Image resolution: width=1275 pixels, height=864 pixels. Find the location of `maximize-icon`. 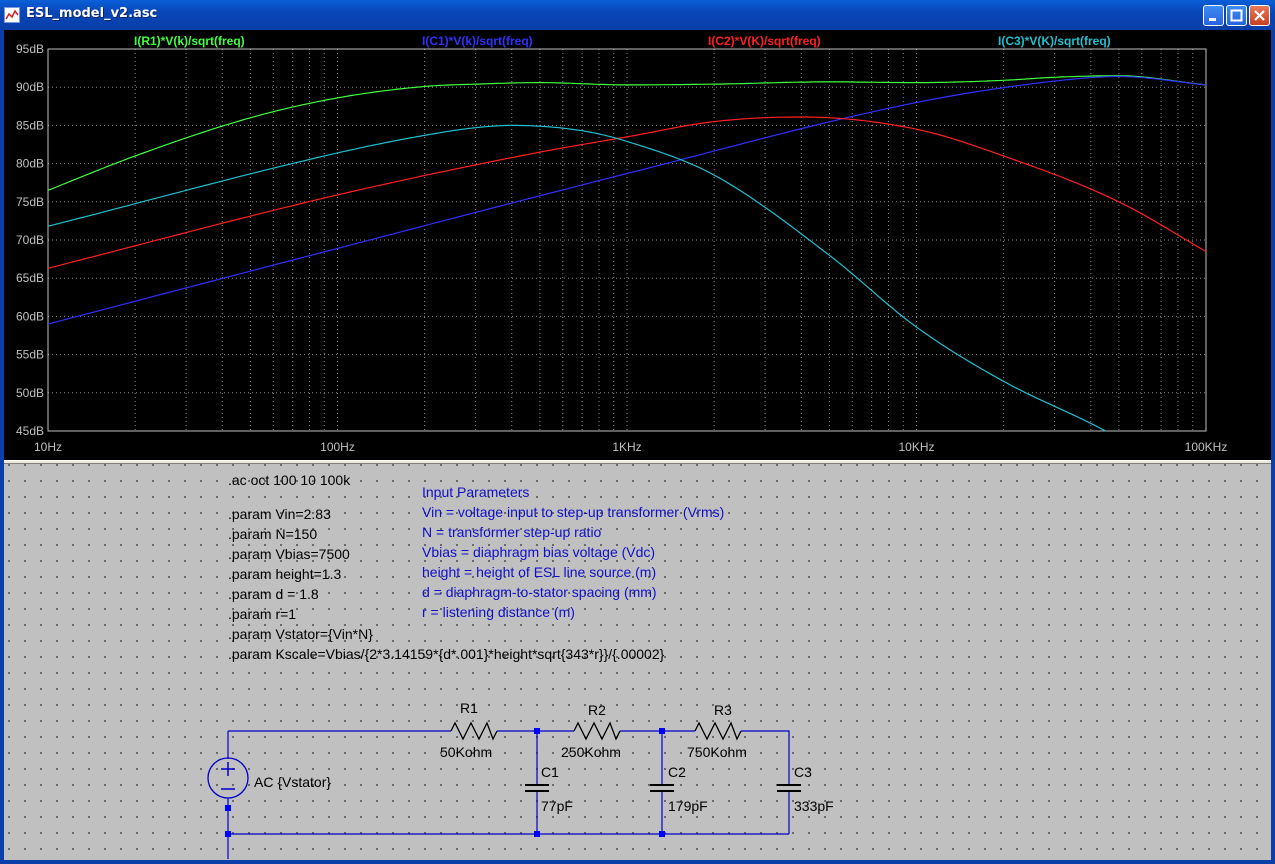

maximize-icon is located at coordinates (1236, 15).